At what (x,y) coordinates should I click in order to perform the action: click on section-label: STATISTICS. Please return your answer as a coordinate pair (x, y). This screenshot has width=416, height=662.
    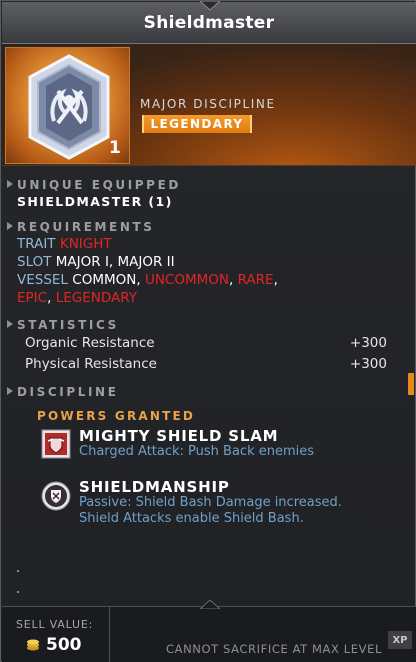
    Looking at the image, I should click on (68, 325).